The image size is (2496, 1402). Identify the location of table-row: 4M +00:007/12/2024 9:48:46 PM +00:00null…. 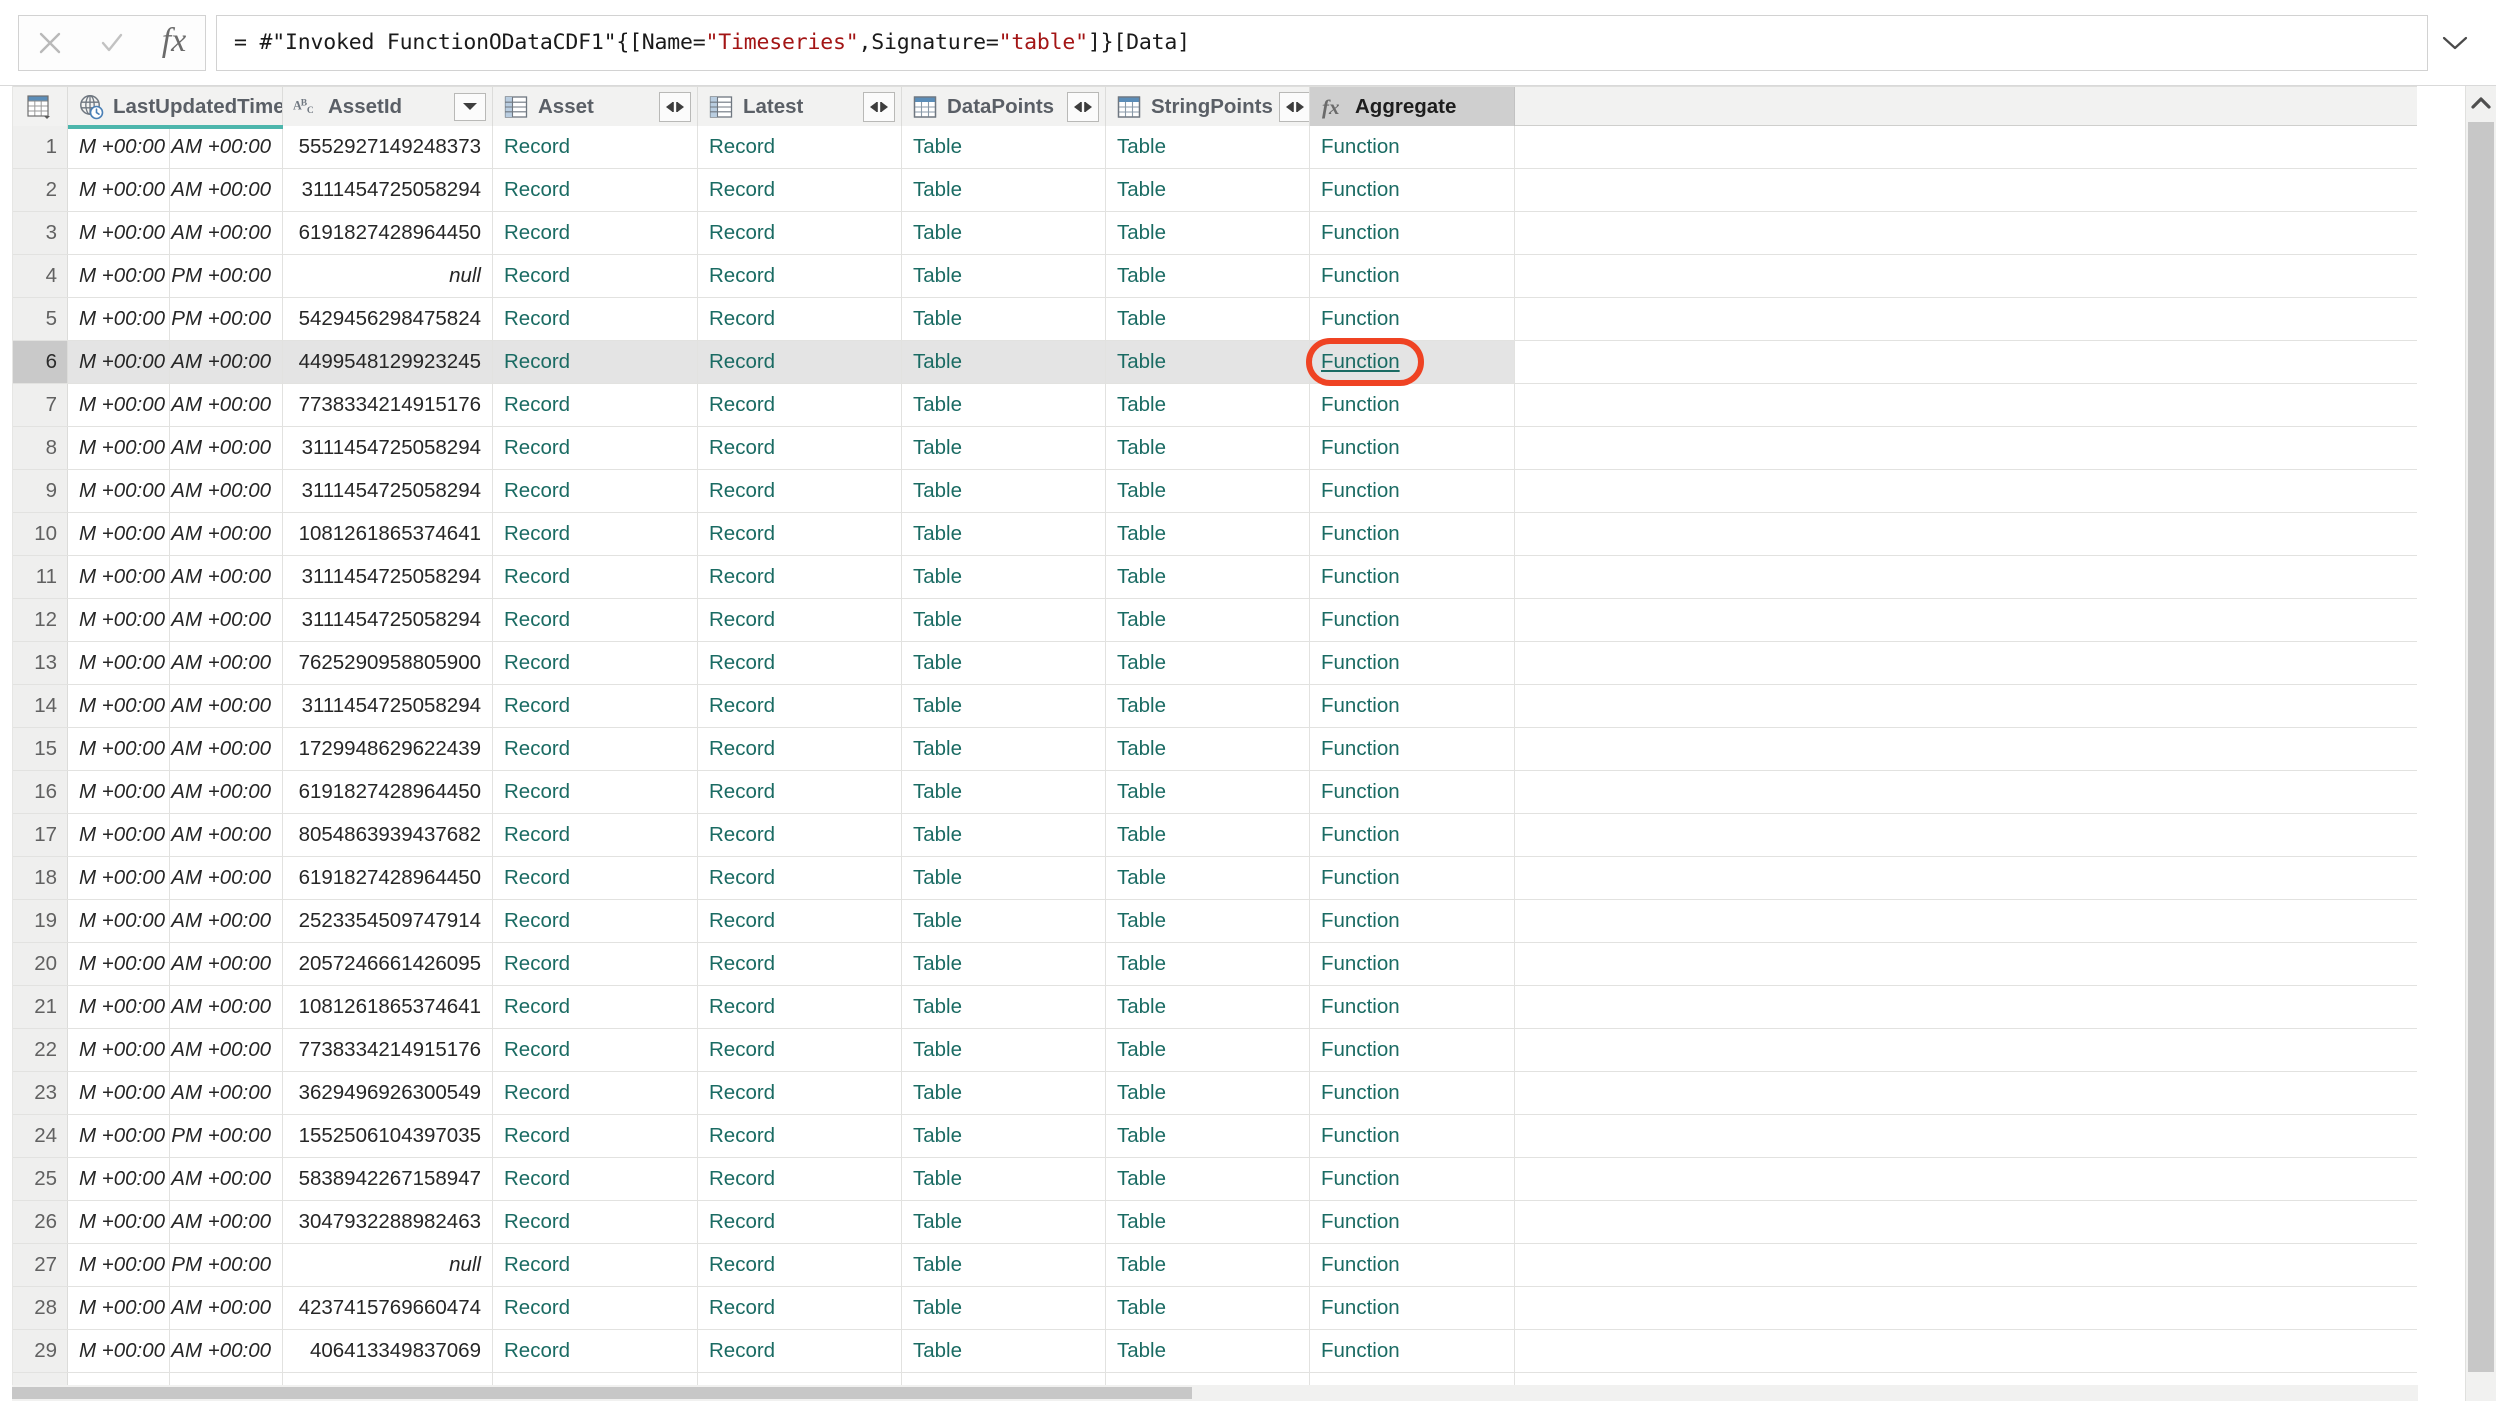
(1215, 276).